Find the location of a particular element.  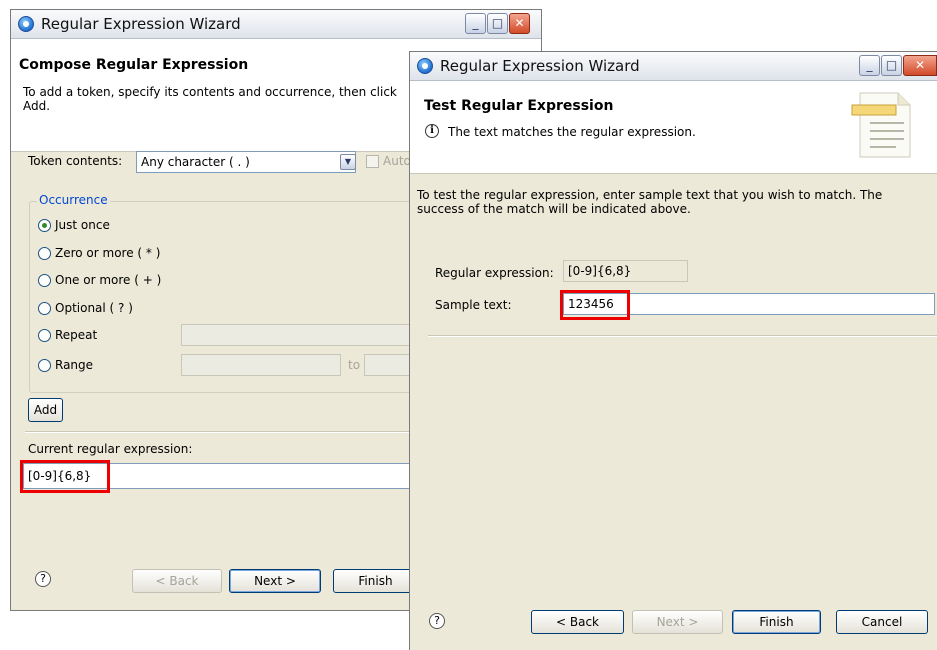

radio-repeat-label: Repeat is located at coordinates (76, 335).